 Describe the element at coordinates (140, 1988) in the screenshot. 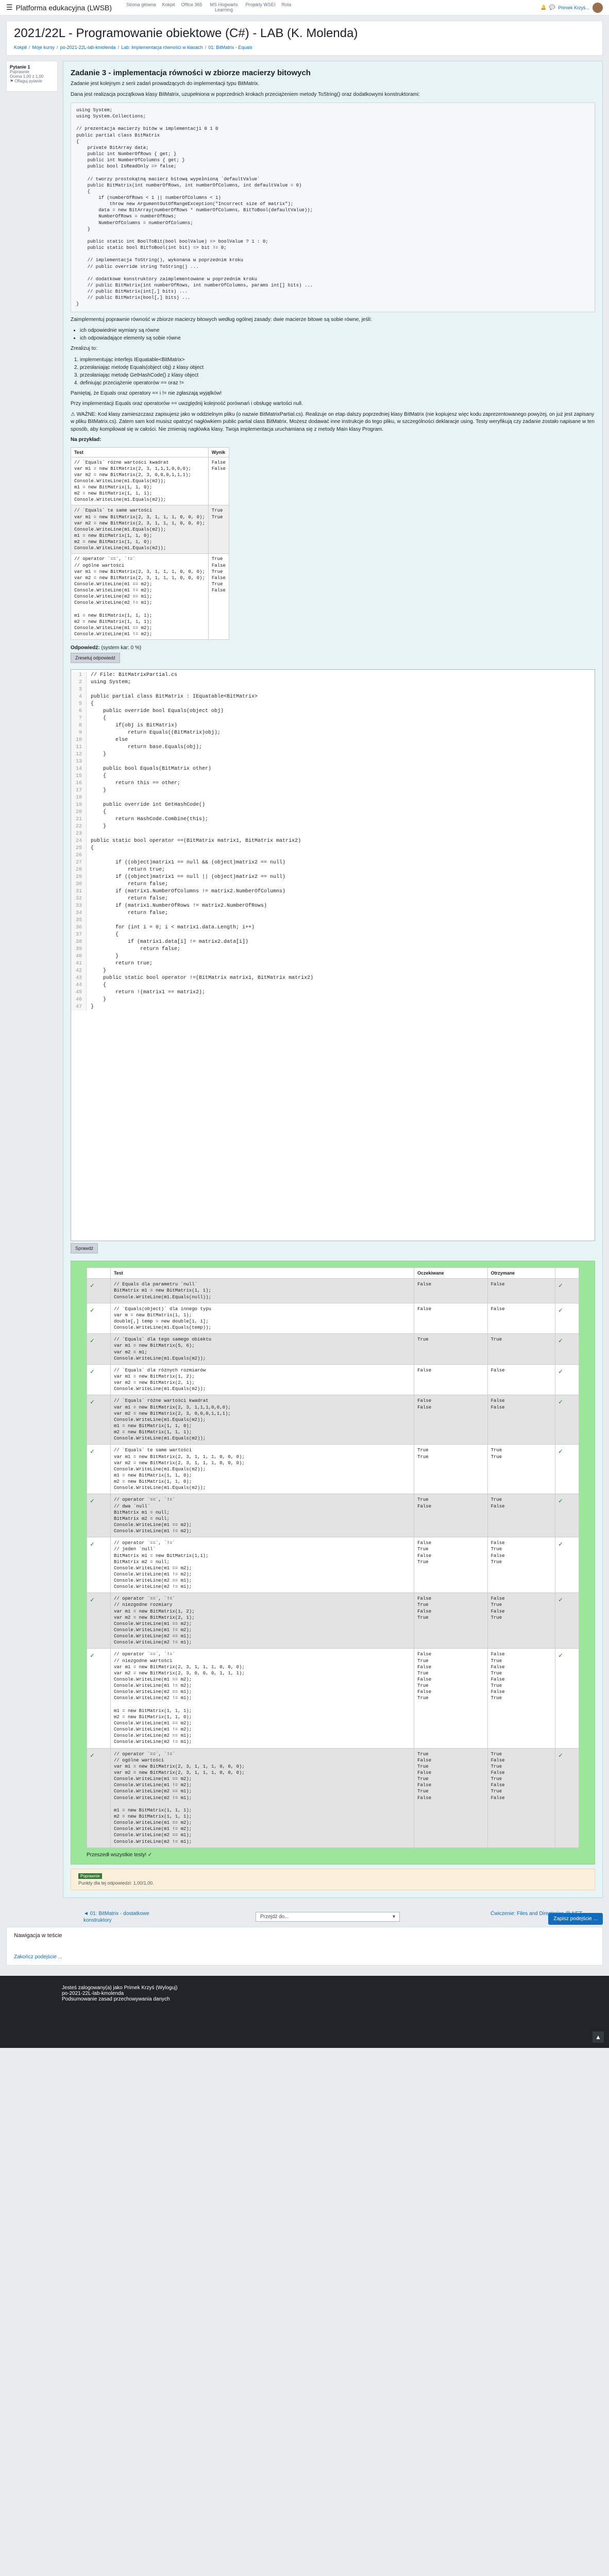

I see `user-link: Primek Krzyś` at that location.